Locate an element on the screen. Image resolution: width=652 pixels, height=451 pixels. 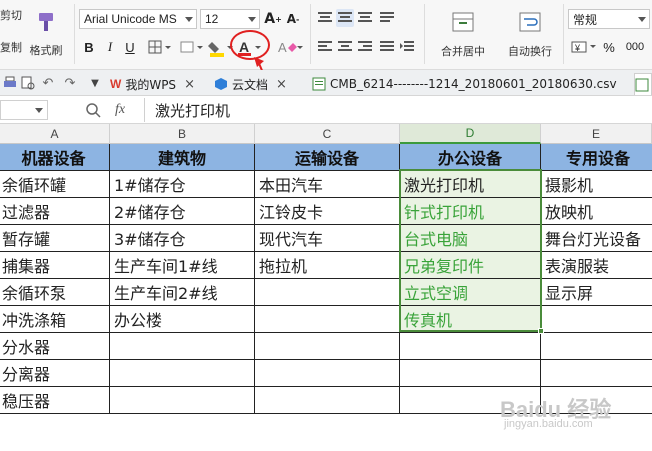
header-cell: 建筑物 is located at coordinates (182, 157).